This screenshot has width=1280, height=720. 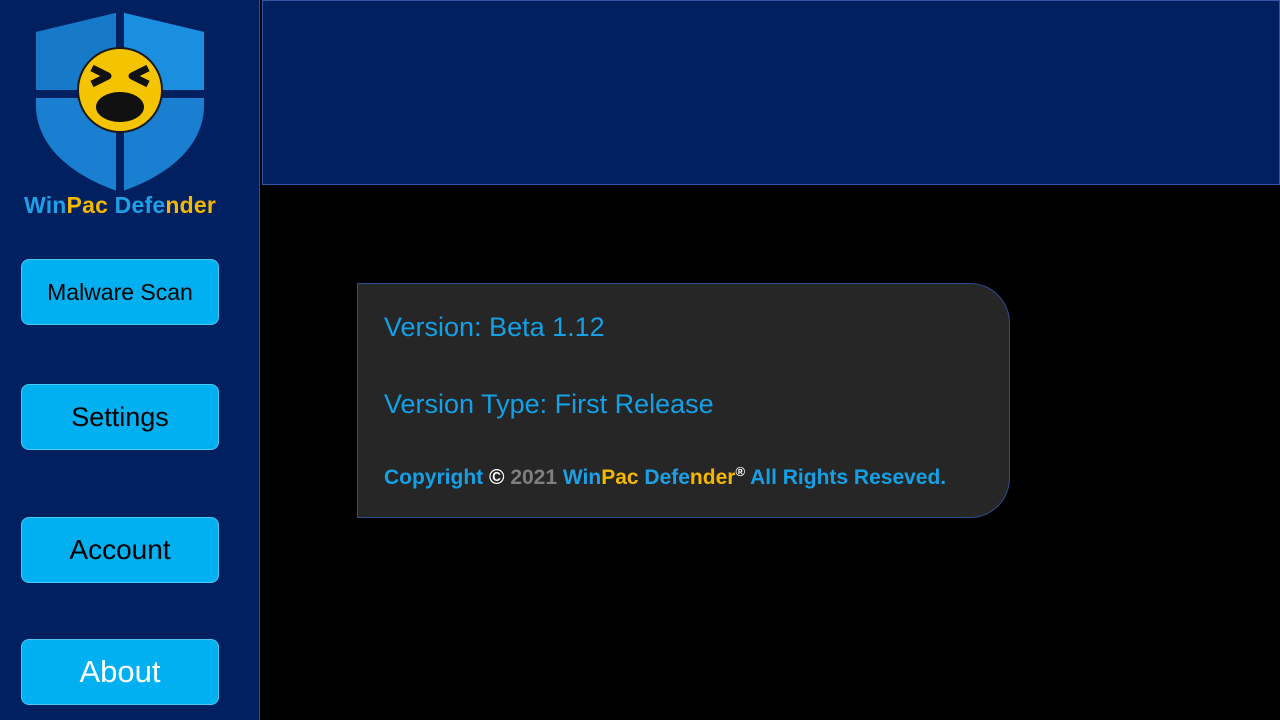 I want to click on copyright-brand-nder: nder, so click(x=712, y=477).